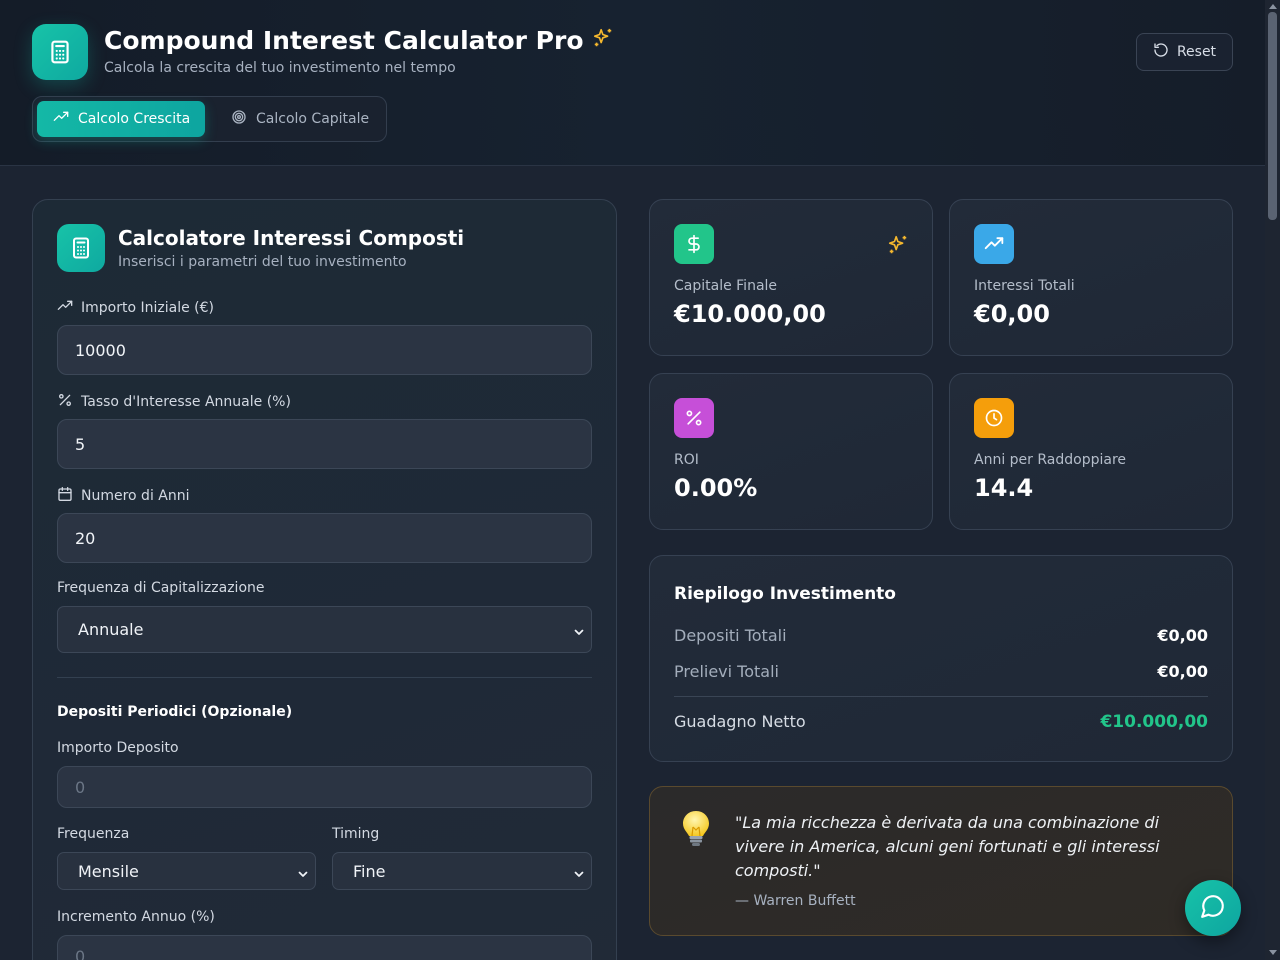 This screenshot has width=1280, height=960. What do you see at coordinates (740, 721) in the screenshot?
I see `summary-key: Guadagno Netto` at bounding box center [740, 721].